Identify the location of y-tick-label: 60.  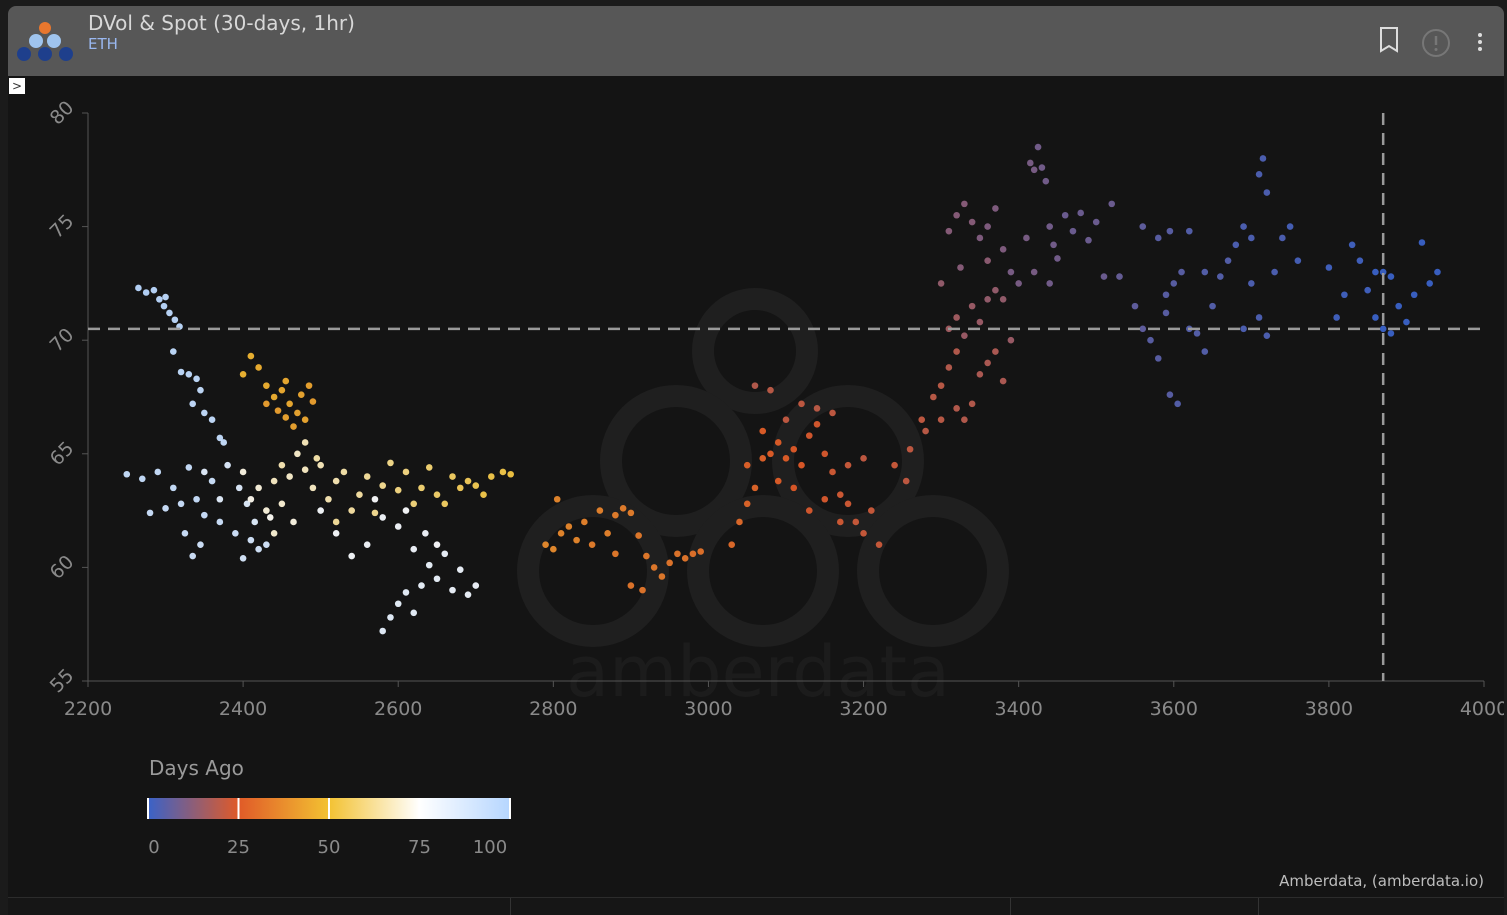
(62, 567).